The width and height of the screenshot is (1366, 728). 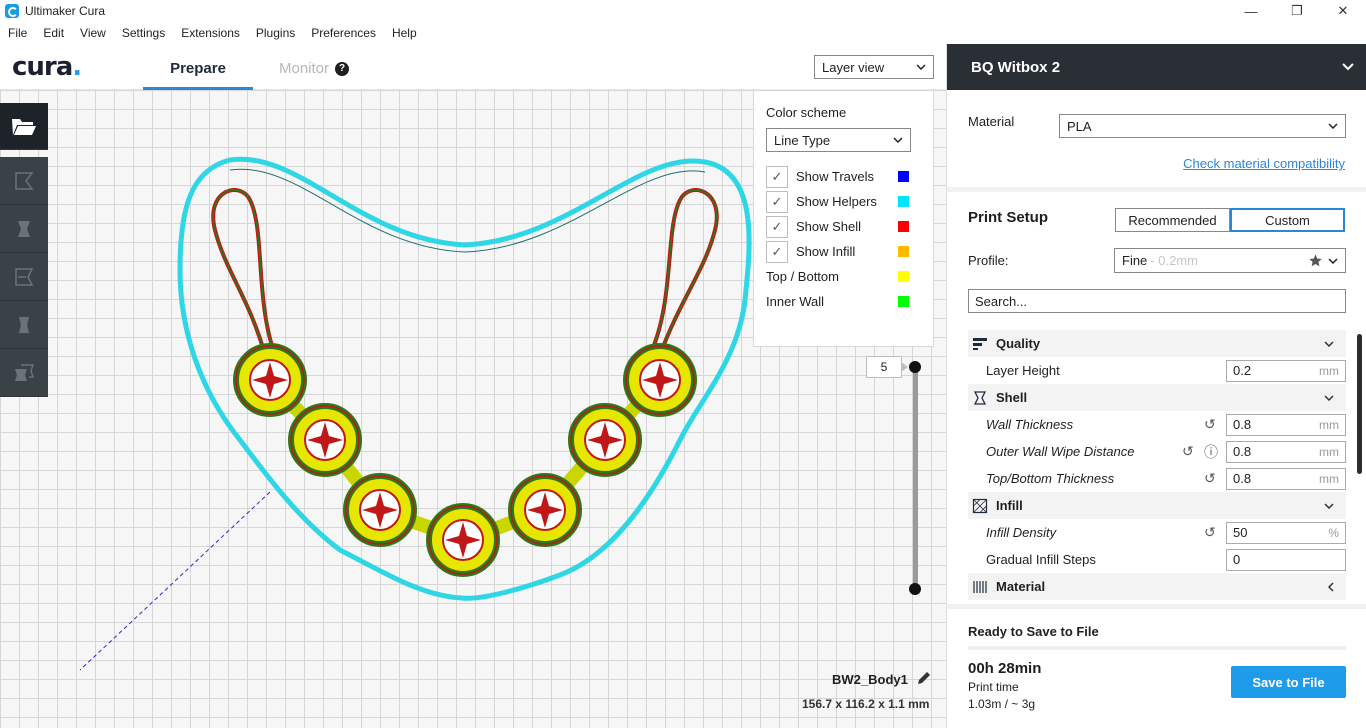 I want to click on category-material: Material, so click(x=1157, y=586).